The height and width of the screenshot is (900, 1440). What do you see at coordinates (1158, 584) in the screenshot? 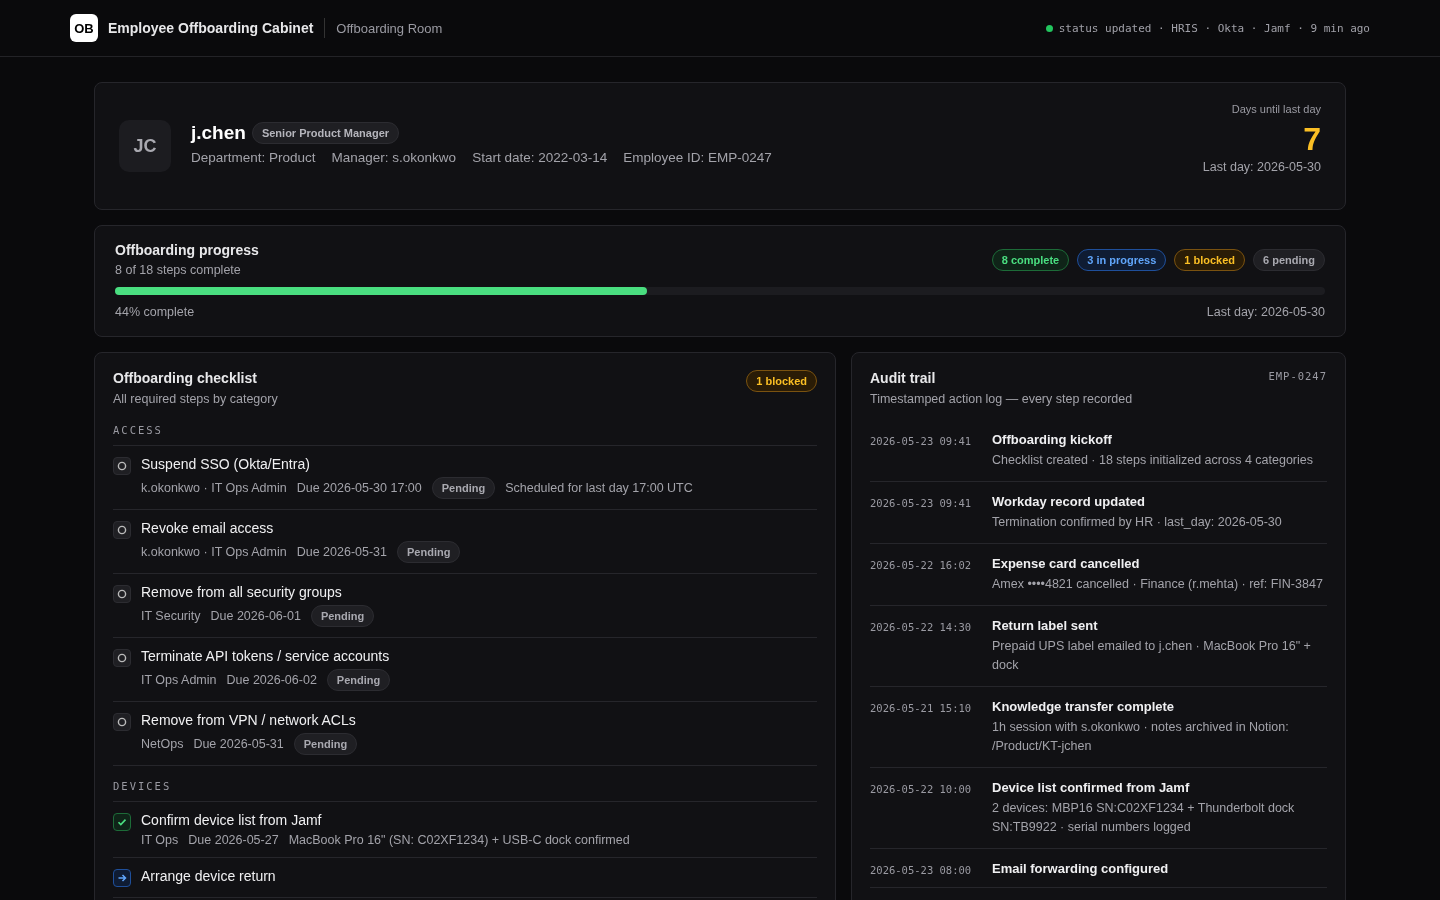
I see `entry-detail: Amex ••••4821 cancelled · Finance (r.mehta) · ref: FIN-3847` at bounding box center [1158, 584].